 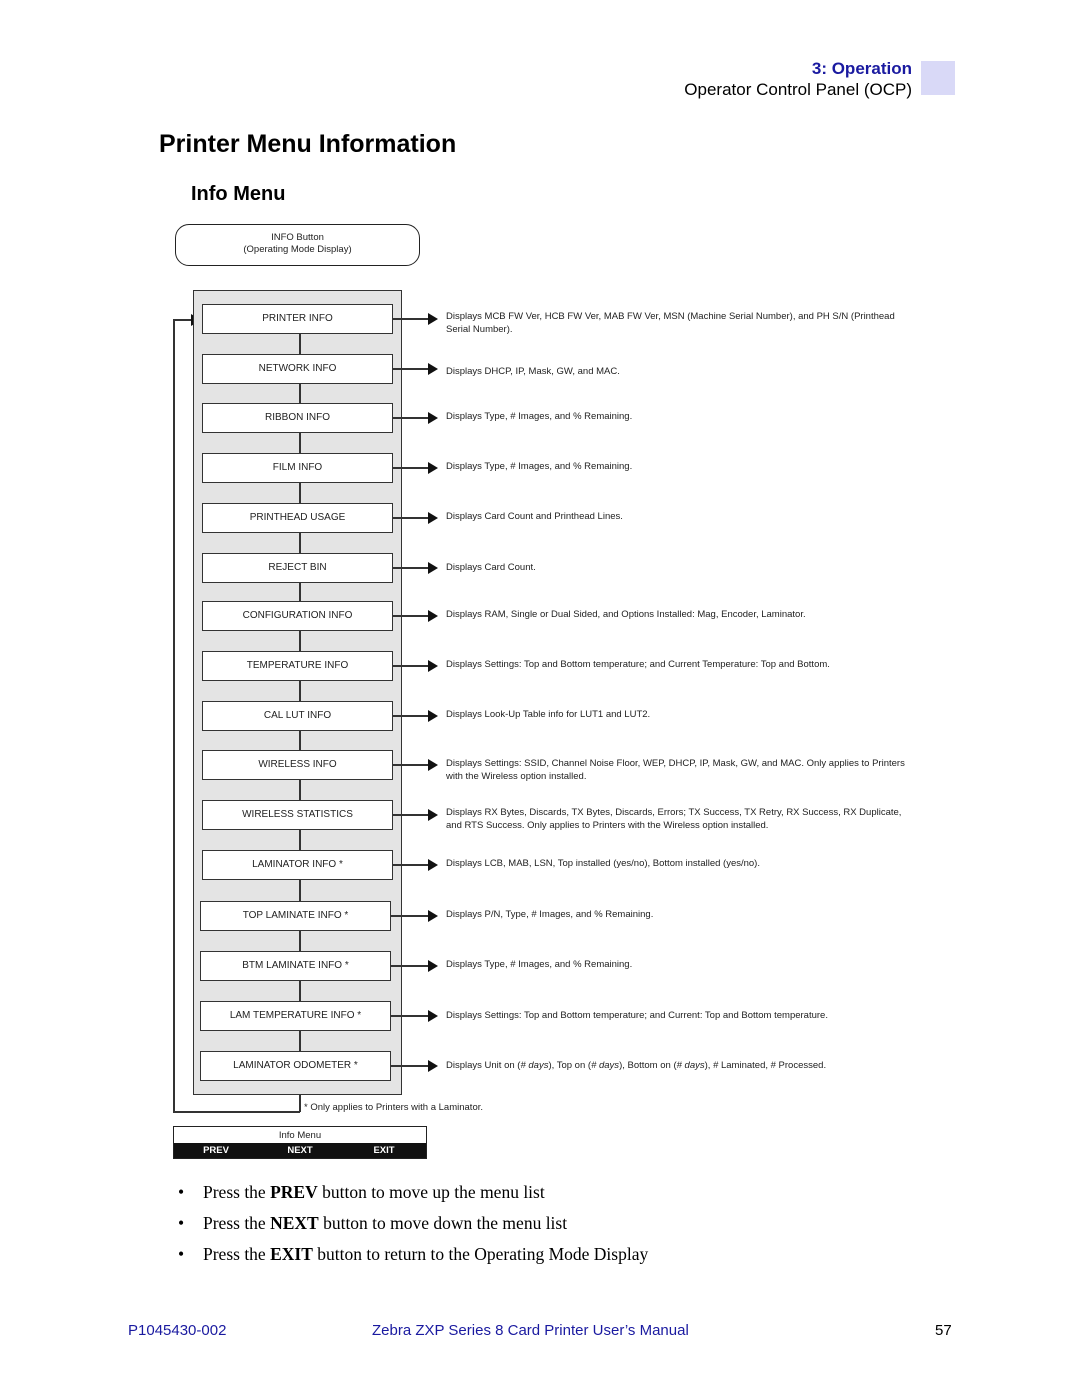 What do you see at coordinates (297, 369) in the screenshot?
I see `menu-item-box: NETWORK INFO` at bounding box center [297, 369].